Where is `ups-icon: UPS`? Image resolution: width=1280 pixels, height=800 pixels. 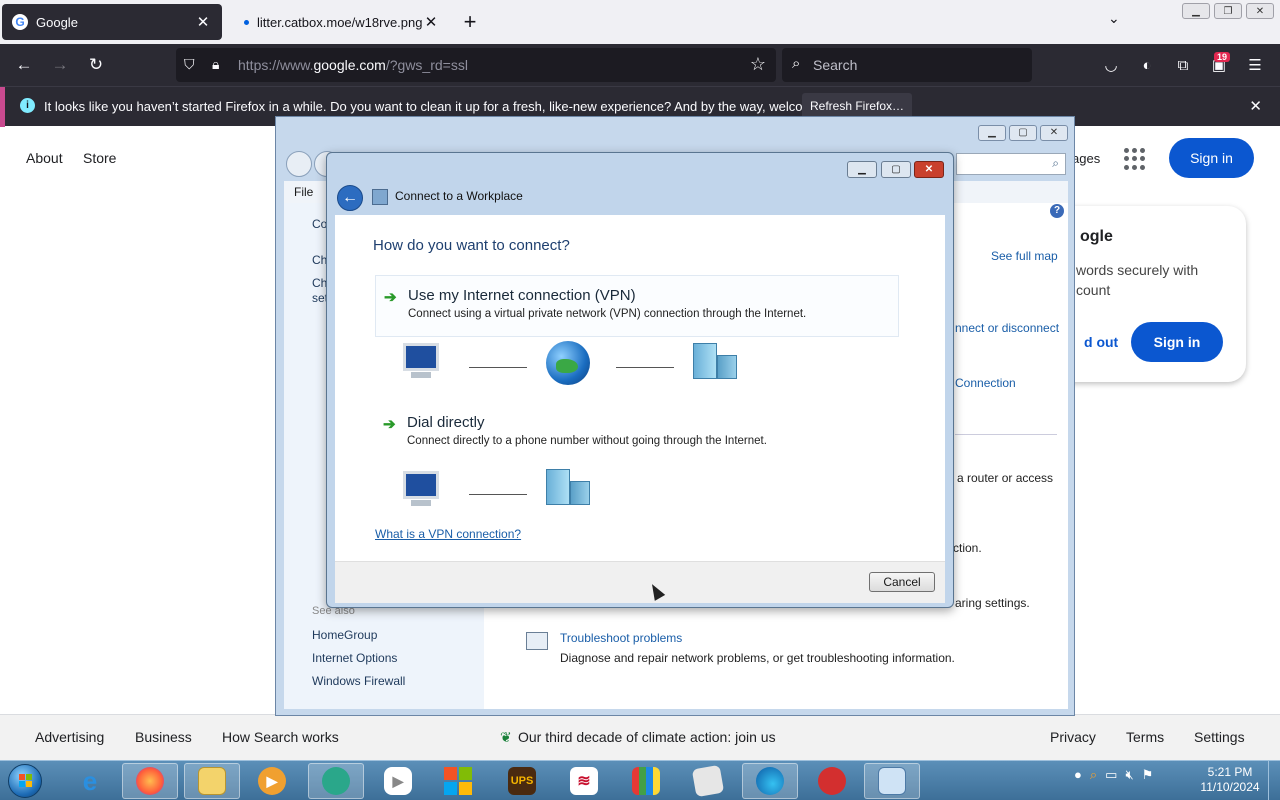
ups-icon: UPS is located at coordinates (522, 781).